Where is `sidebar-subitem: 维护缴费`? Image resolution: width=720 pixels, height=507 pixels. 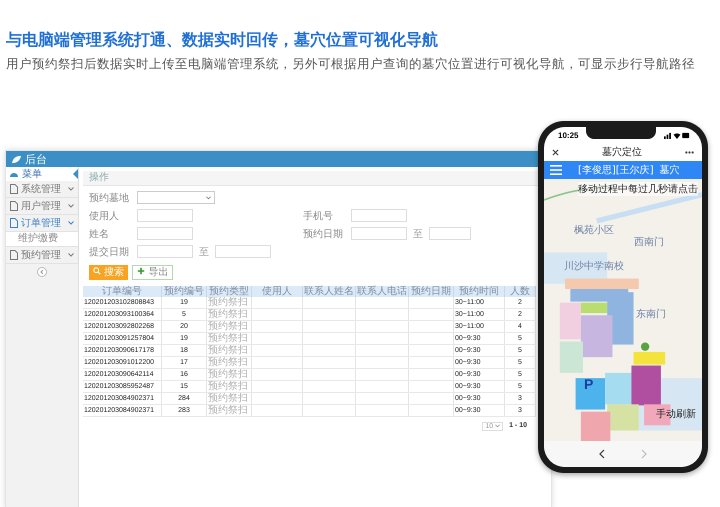 sidebar-subitem: 维护缴费 is located at coordinates (42, 239).